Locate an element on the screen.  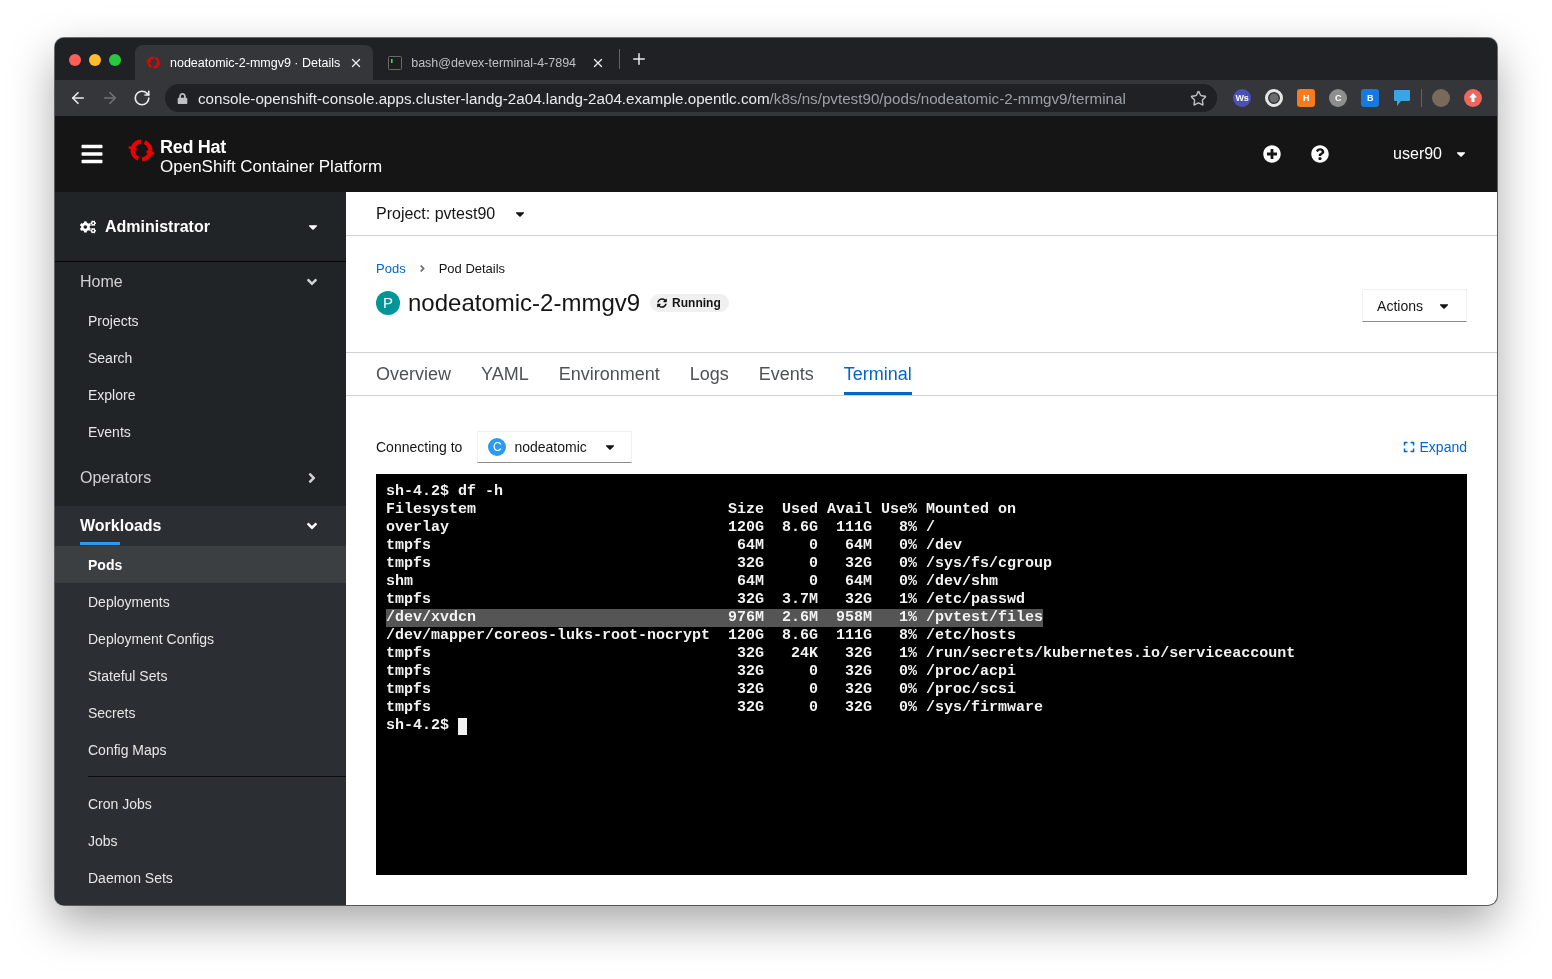
block-cursor-icon is located at coordinates (462, 726).